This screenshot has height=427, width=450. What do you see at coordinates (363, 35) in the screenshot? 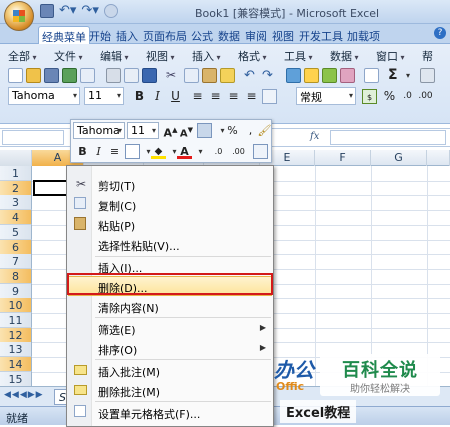
I see `tab-addins: 加载项` at bounding box center [363, 35].